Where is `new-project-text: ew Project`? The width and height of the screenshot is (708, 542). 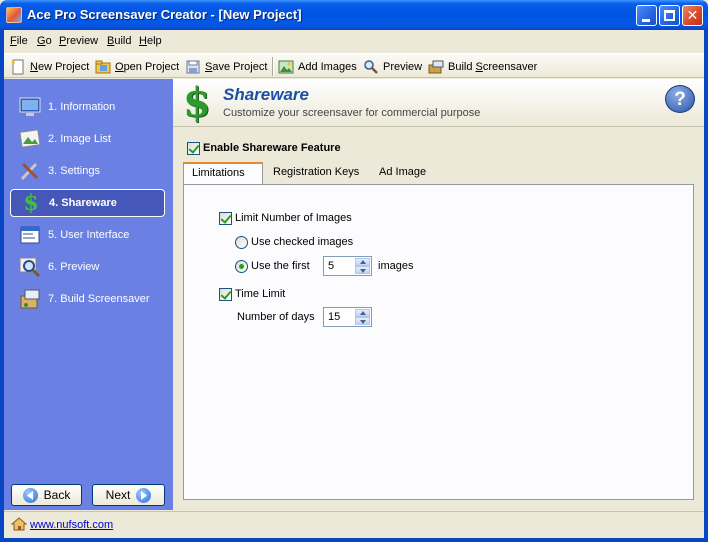 new-project-text: ew Project is located at coordinates (63, 66).